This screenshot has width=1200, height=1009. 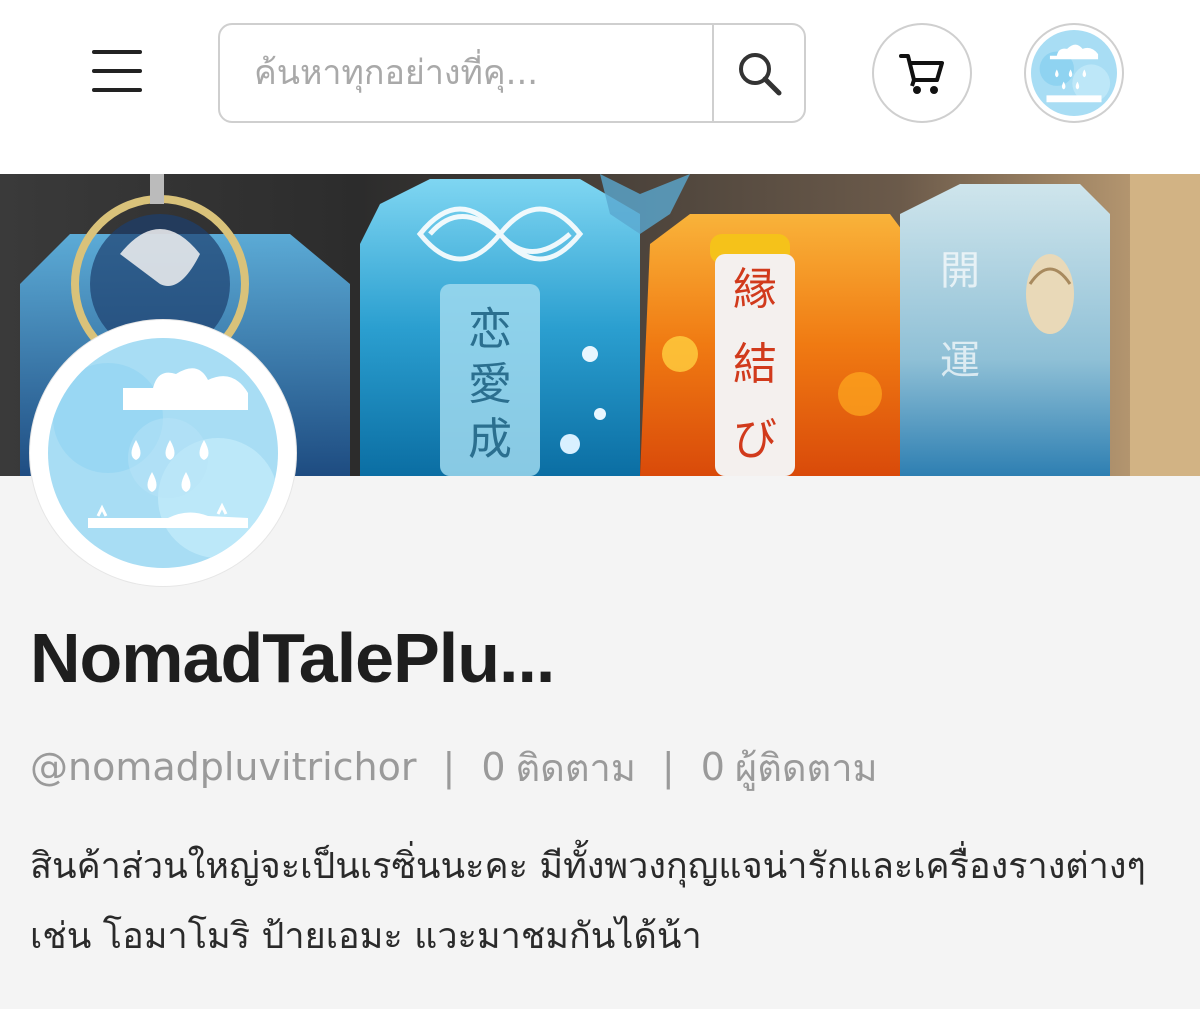 I want to click on cart-button, so click(x=922, y=73).